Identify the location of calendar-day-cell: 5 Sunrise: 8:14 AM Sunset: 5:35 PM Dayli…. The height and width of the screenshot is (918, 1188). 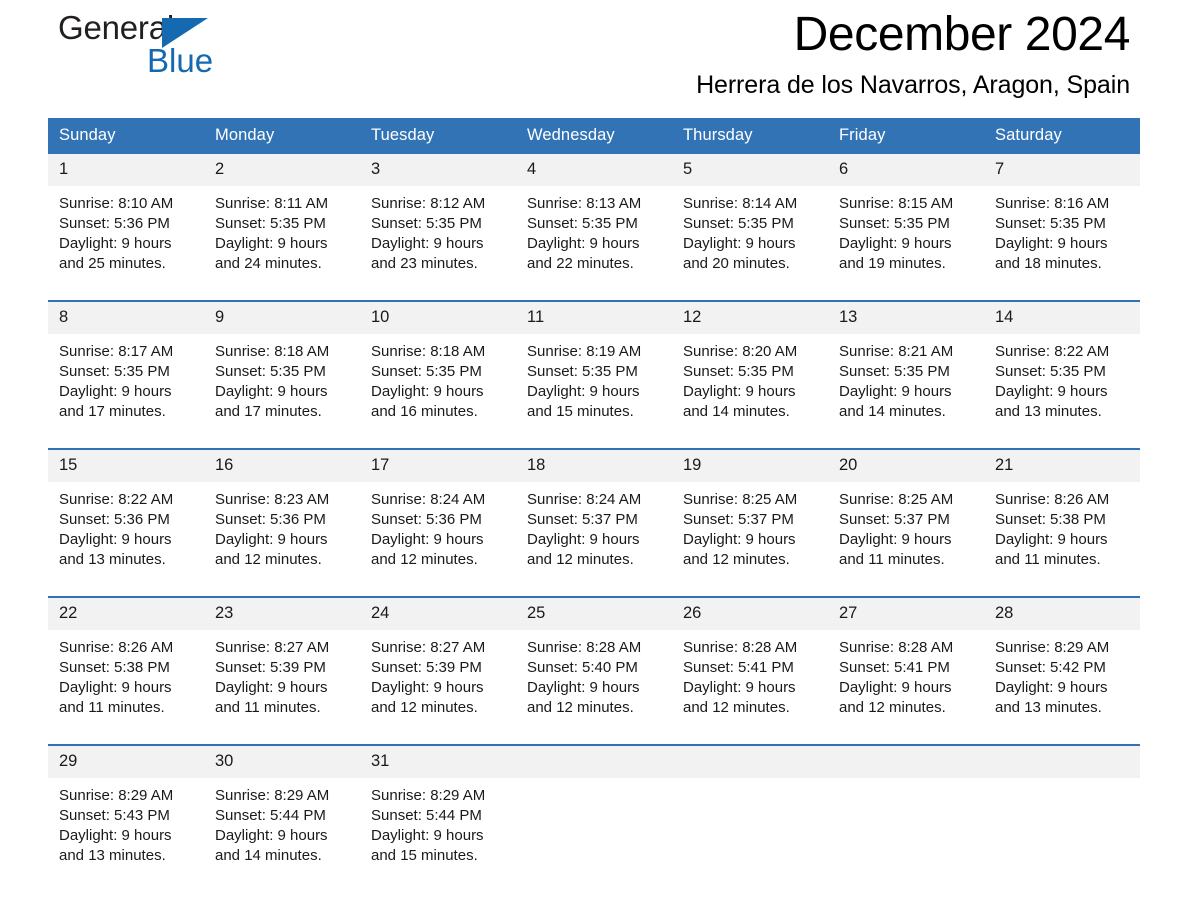
(750, 216).